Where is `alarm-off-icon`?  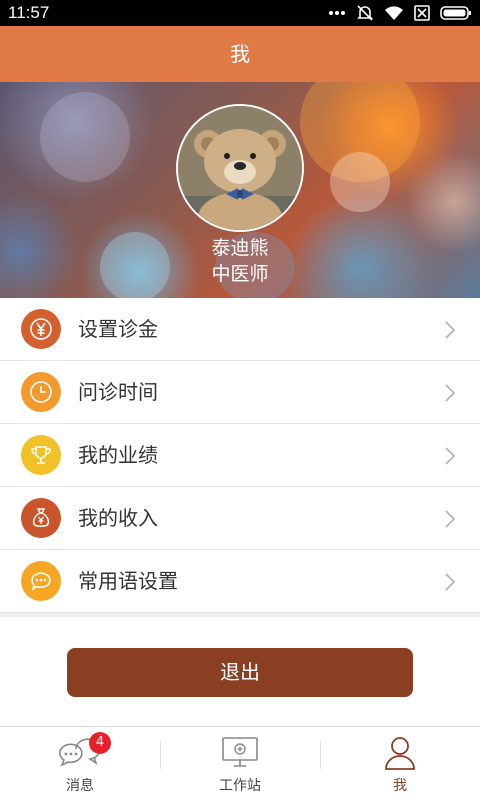 alarm-off-icon is located at coordinates (365, 13).